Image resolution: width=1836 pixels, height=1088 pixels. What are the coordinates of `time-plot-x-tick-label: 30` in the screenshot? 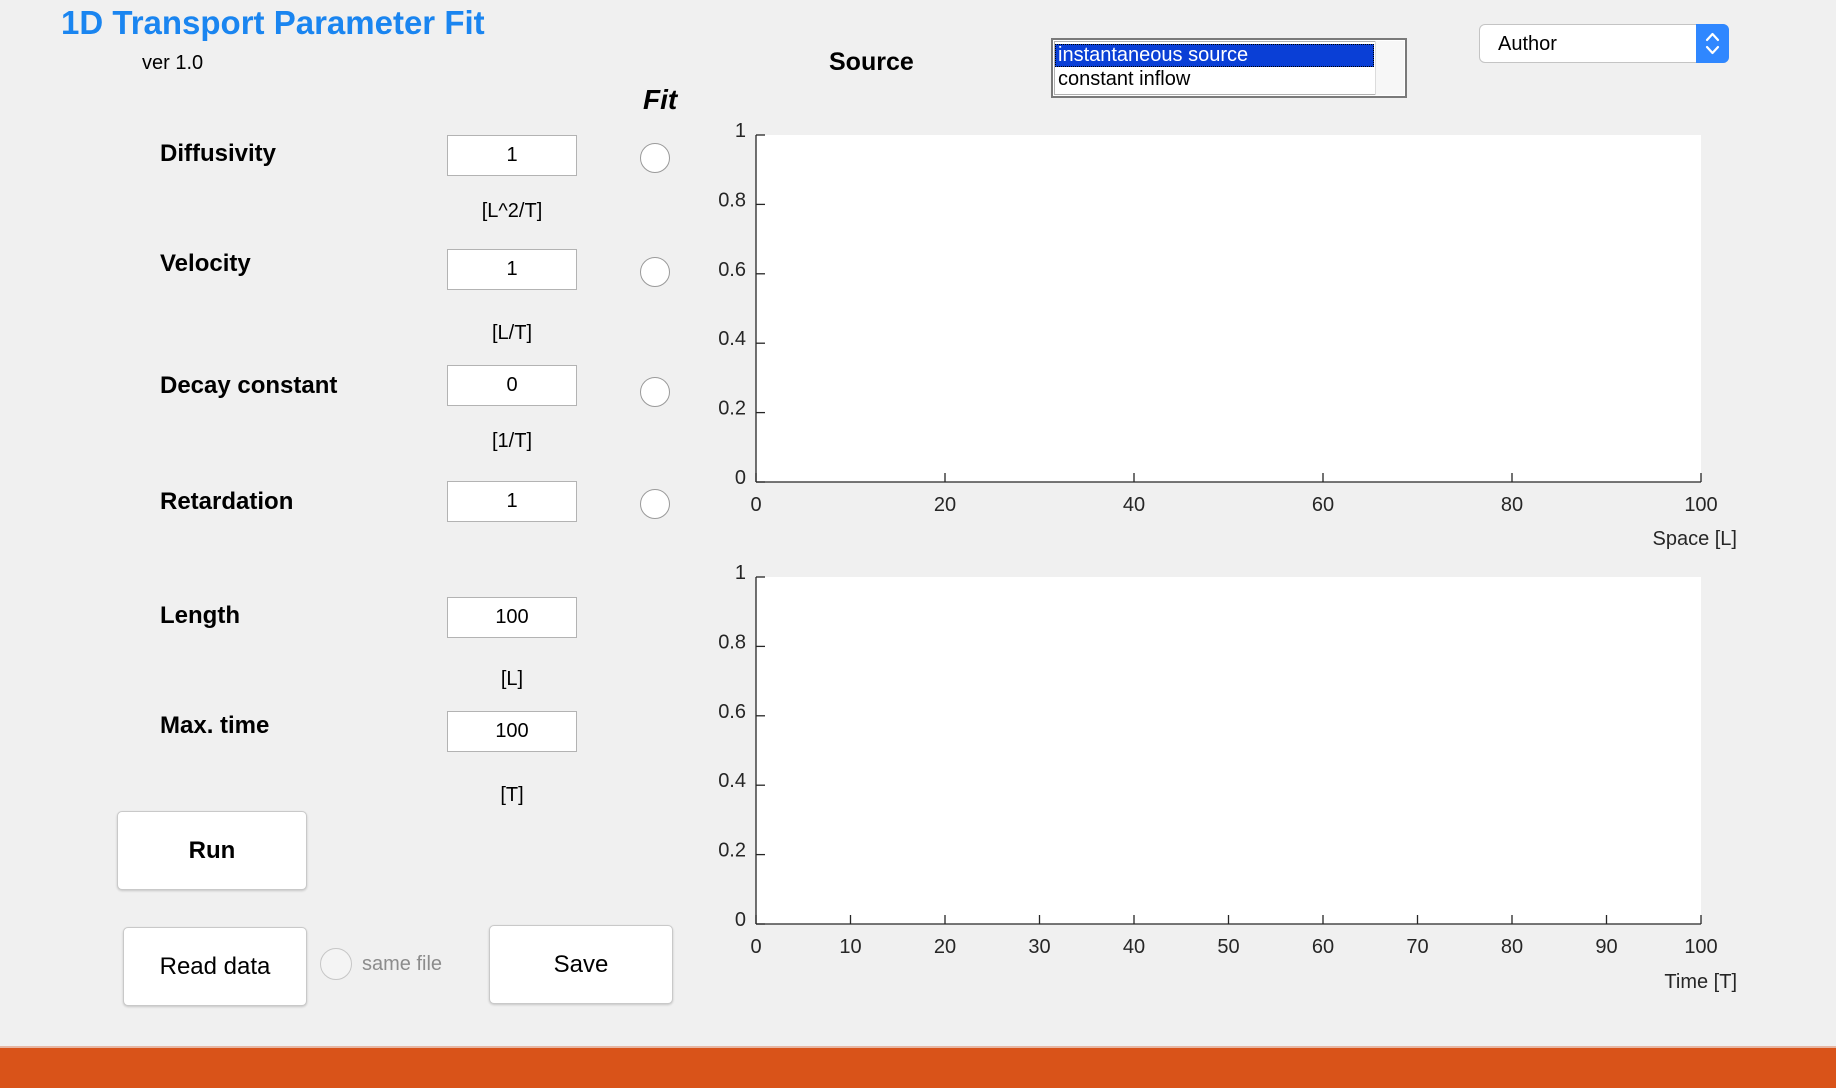 It's located at (1039, 947).